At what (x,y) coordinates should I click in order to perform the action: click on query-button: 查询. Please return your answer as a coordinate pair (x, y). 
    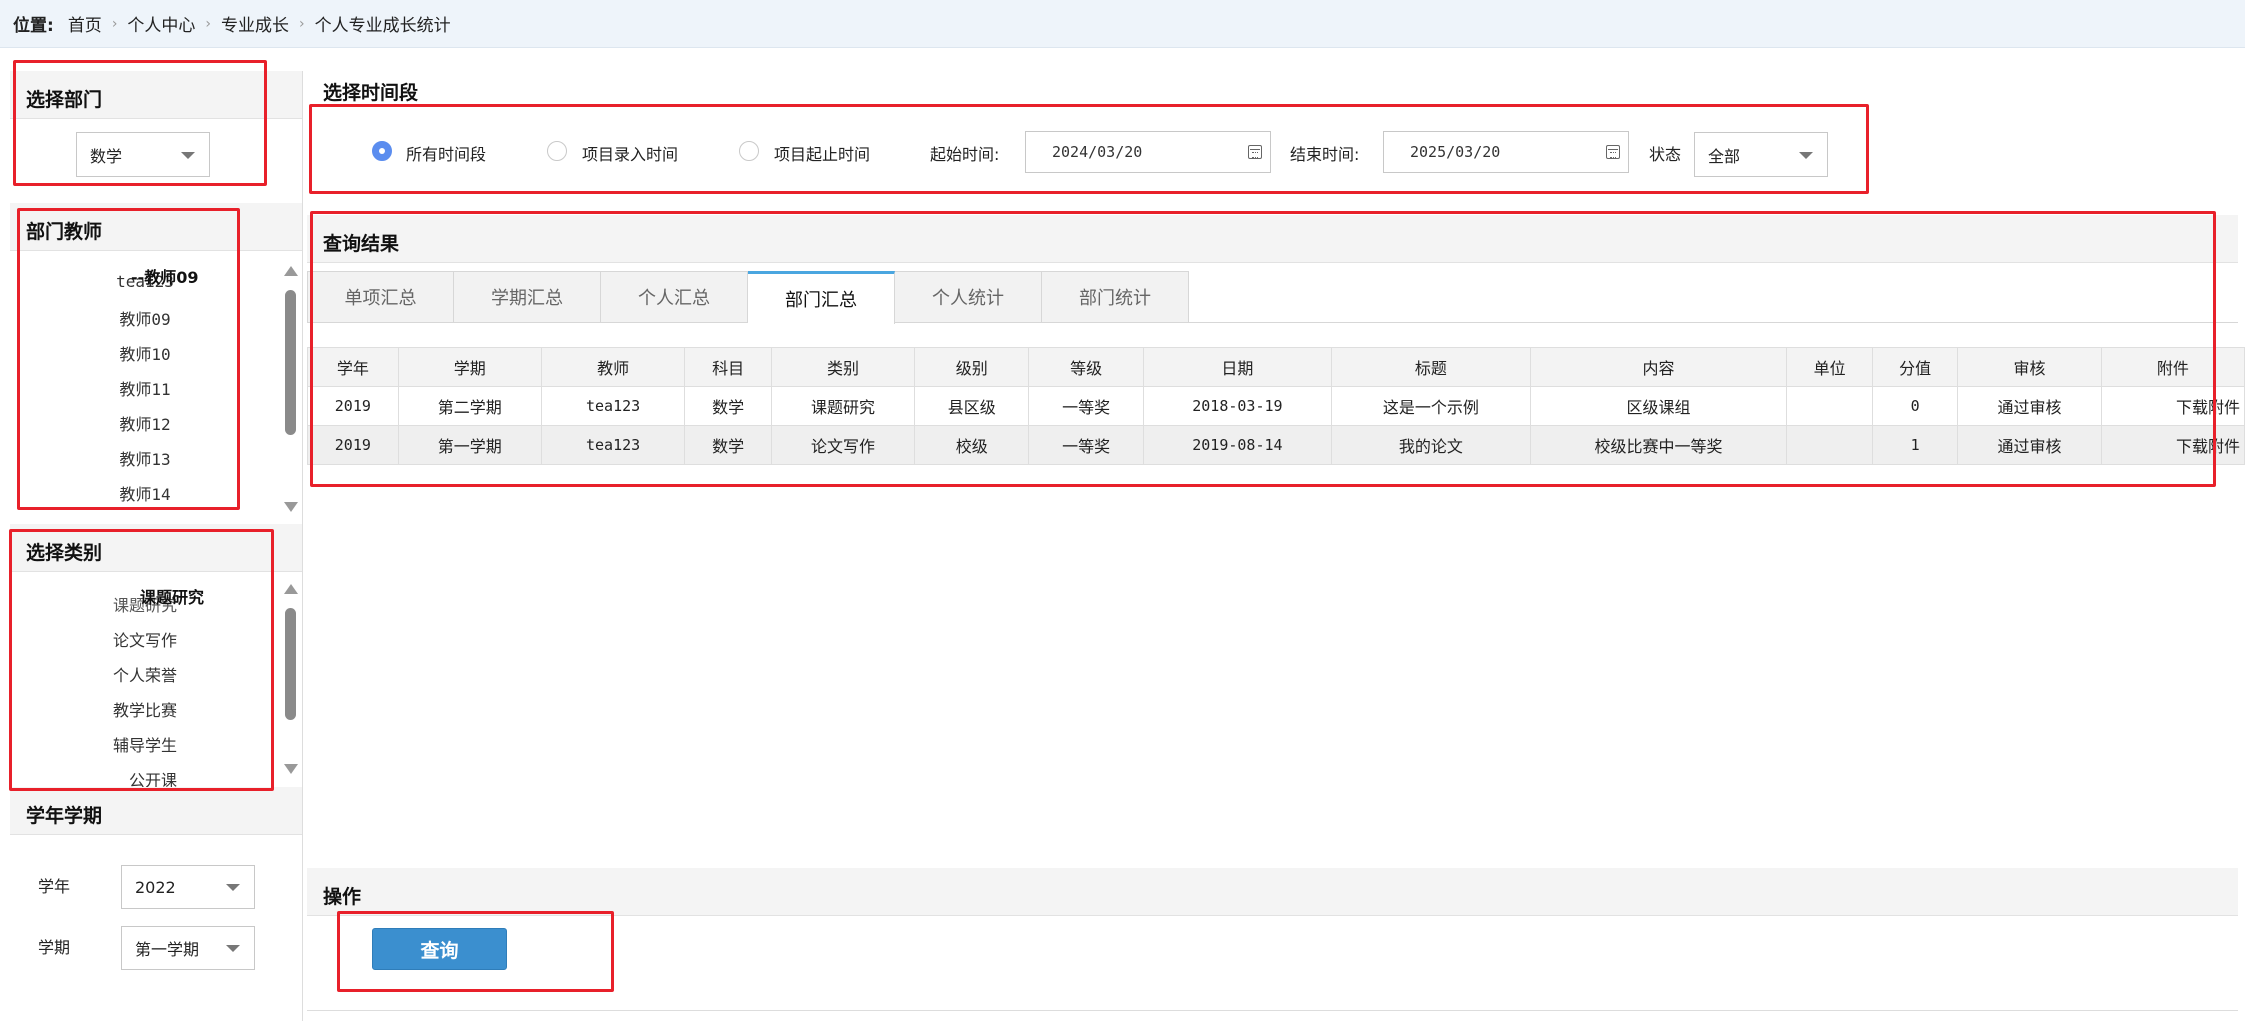
    Looking at the image, I should click on (439, 949).